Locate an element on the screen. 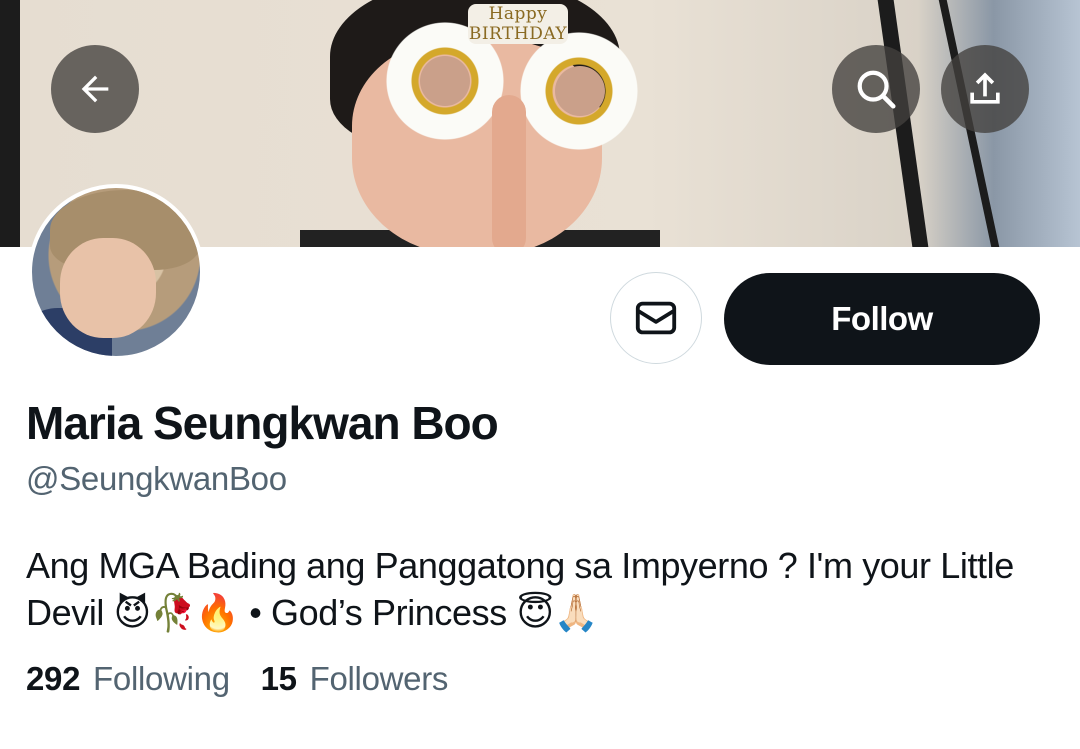 Image resolution: width=1080 pixels, height=749 pixels. follow-button: Follow is located at coordinates (882, 319).